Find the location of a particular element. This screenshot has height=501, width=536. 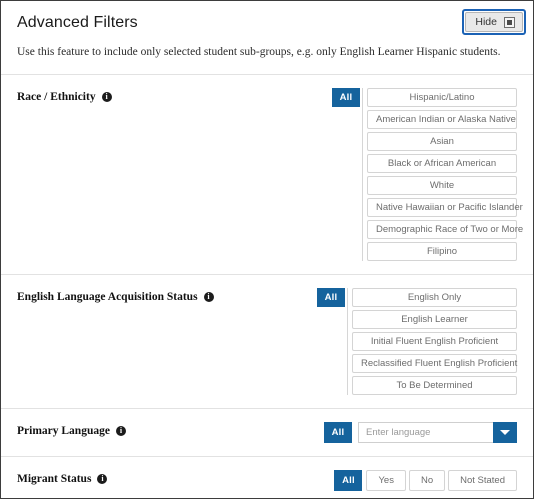

hide-button-label: Hide is located at coordinates (486, 22).